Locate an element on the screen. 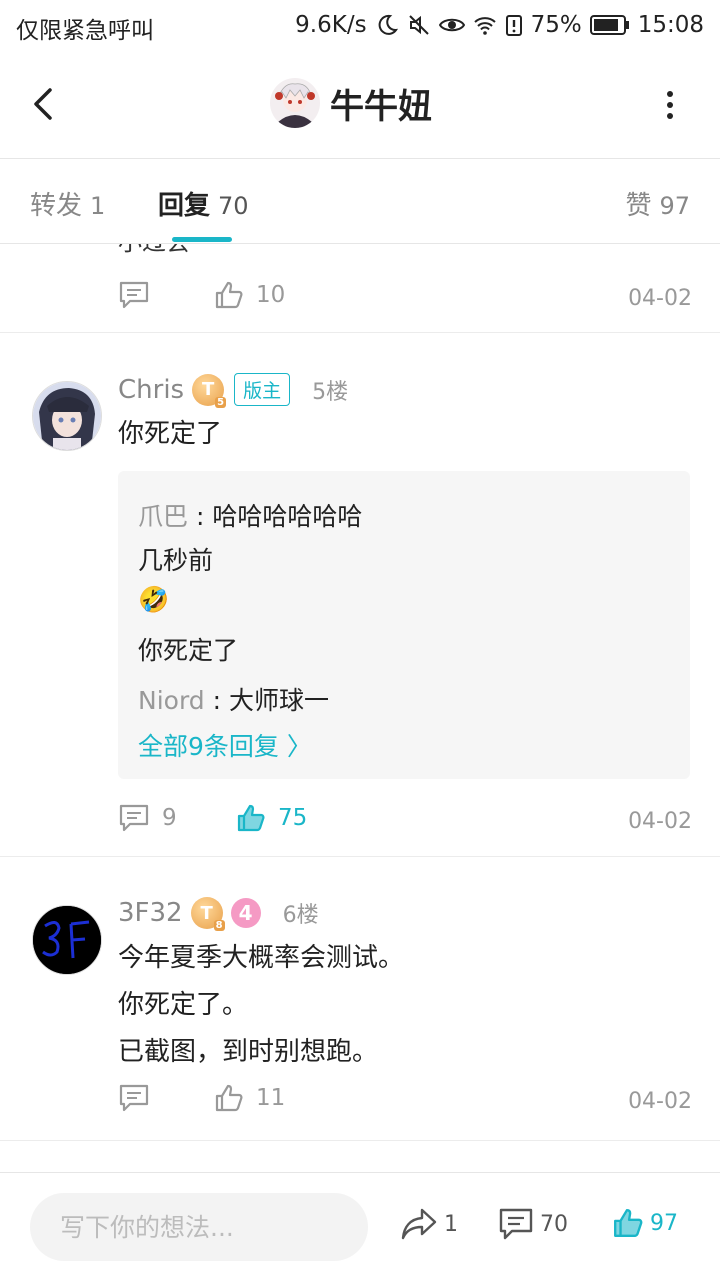 Image resolution: width=720 pixels, height=1281 pixels. back-button is located at coordinates (44, 104).